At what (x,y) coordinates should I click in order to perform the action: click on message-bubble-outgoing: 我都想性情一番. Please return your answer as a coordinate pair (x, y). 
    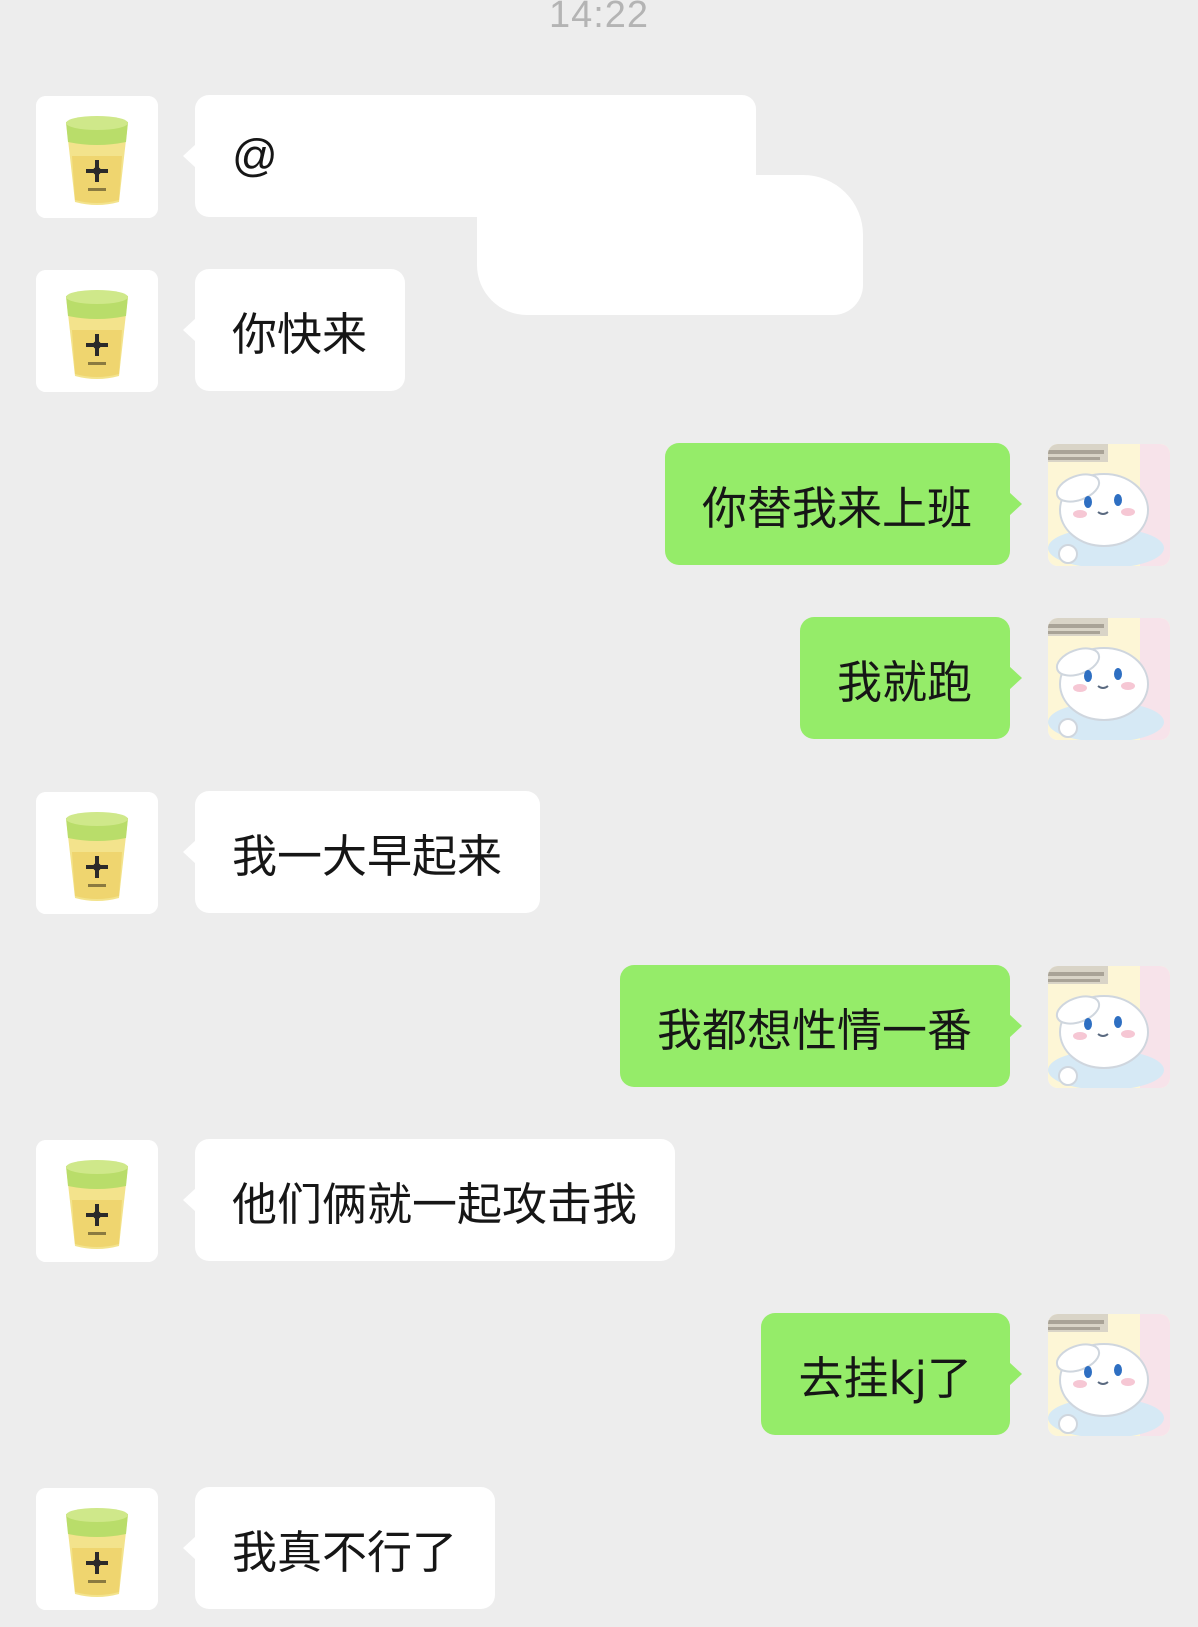
    Looking at the image, I should click on (821, 1026).